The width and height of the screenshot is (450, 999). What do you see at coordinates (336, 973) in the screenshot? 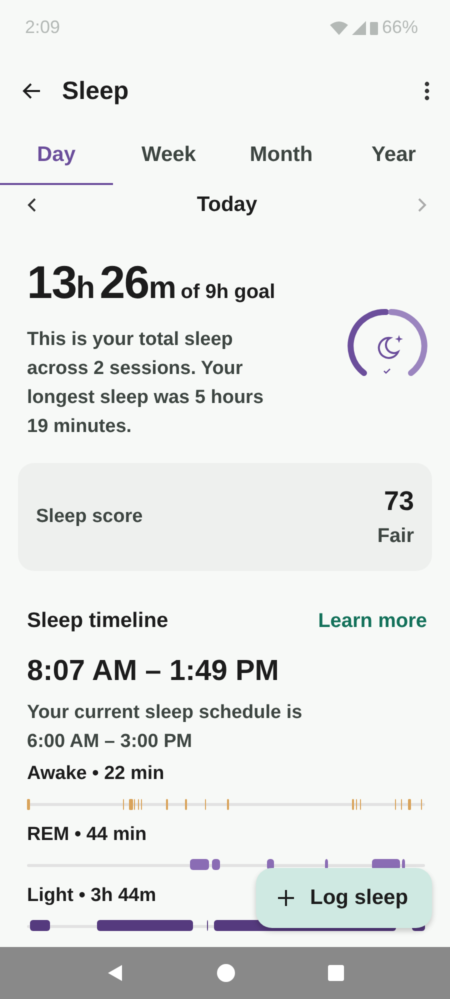
I see `recents-square-icon` at bounding box center [336, 973].